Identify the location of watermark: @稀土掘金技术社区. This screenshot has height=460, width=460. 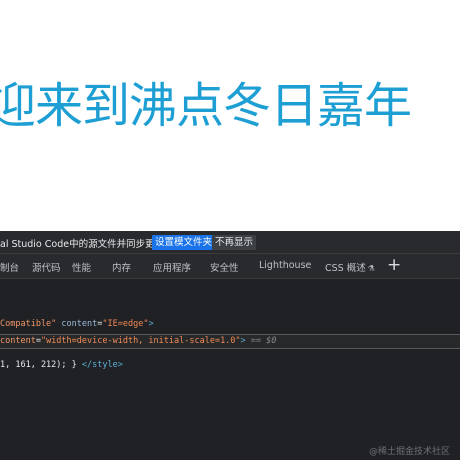
(410, 452).